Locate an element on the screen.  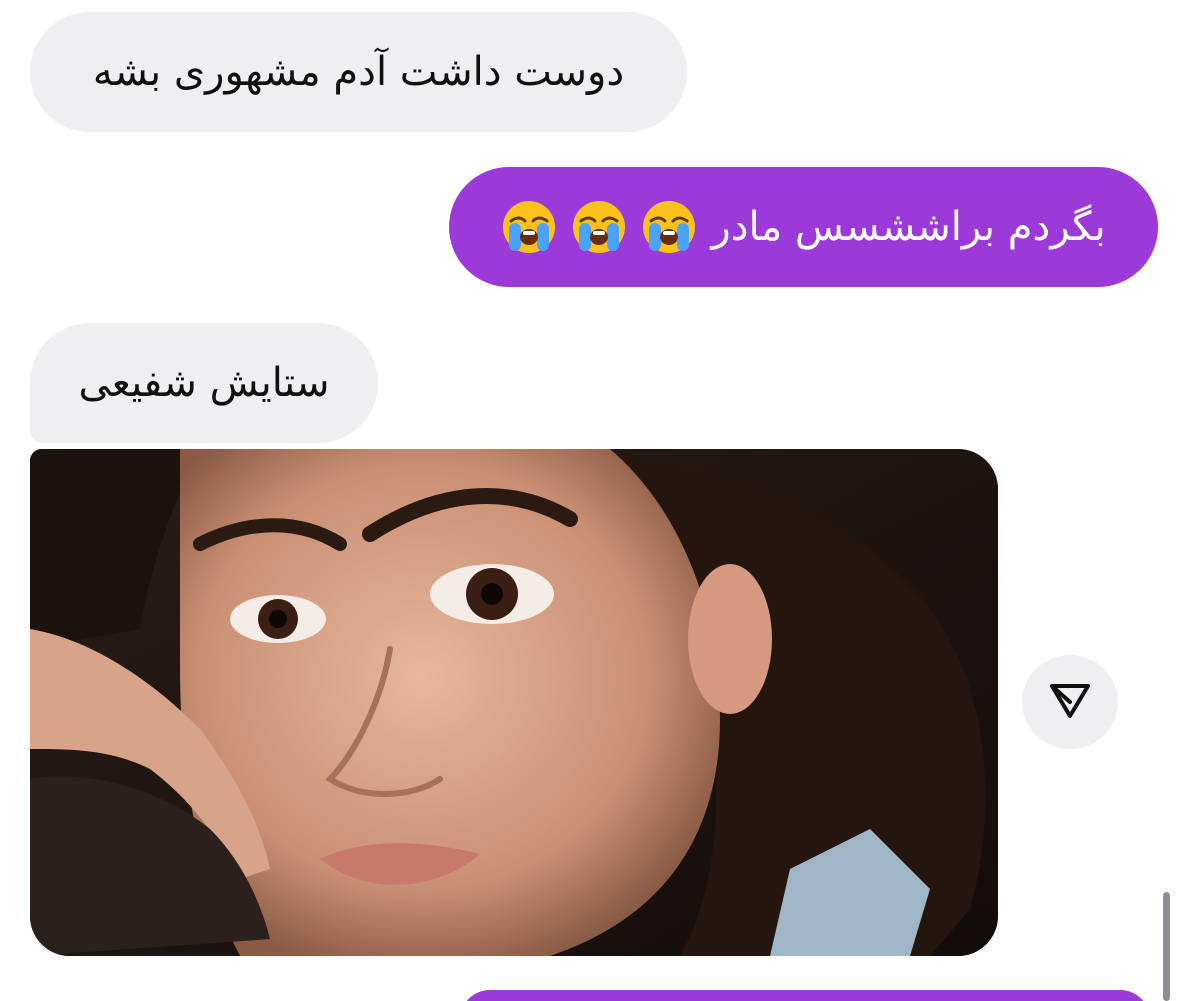
message-bubble-outgoing: بگردم براششسس مادر is located at coordinates (803, 227).